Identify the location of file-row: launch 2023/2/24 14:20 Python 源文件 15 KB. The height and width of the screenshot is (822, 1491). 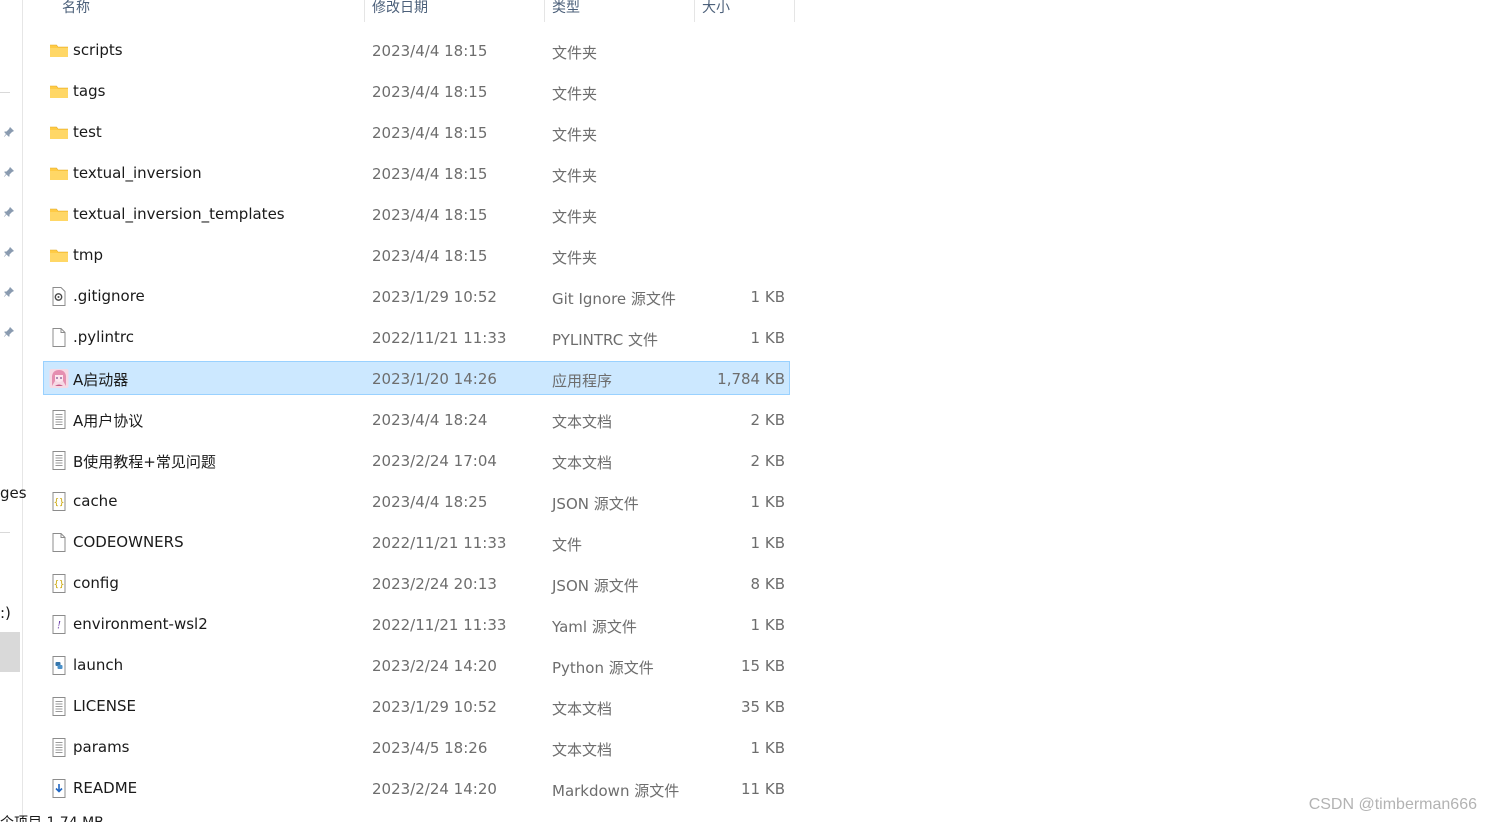
(416, 665).